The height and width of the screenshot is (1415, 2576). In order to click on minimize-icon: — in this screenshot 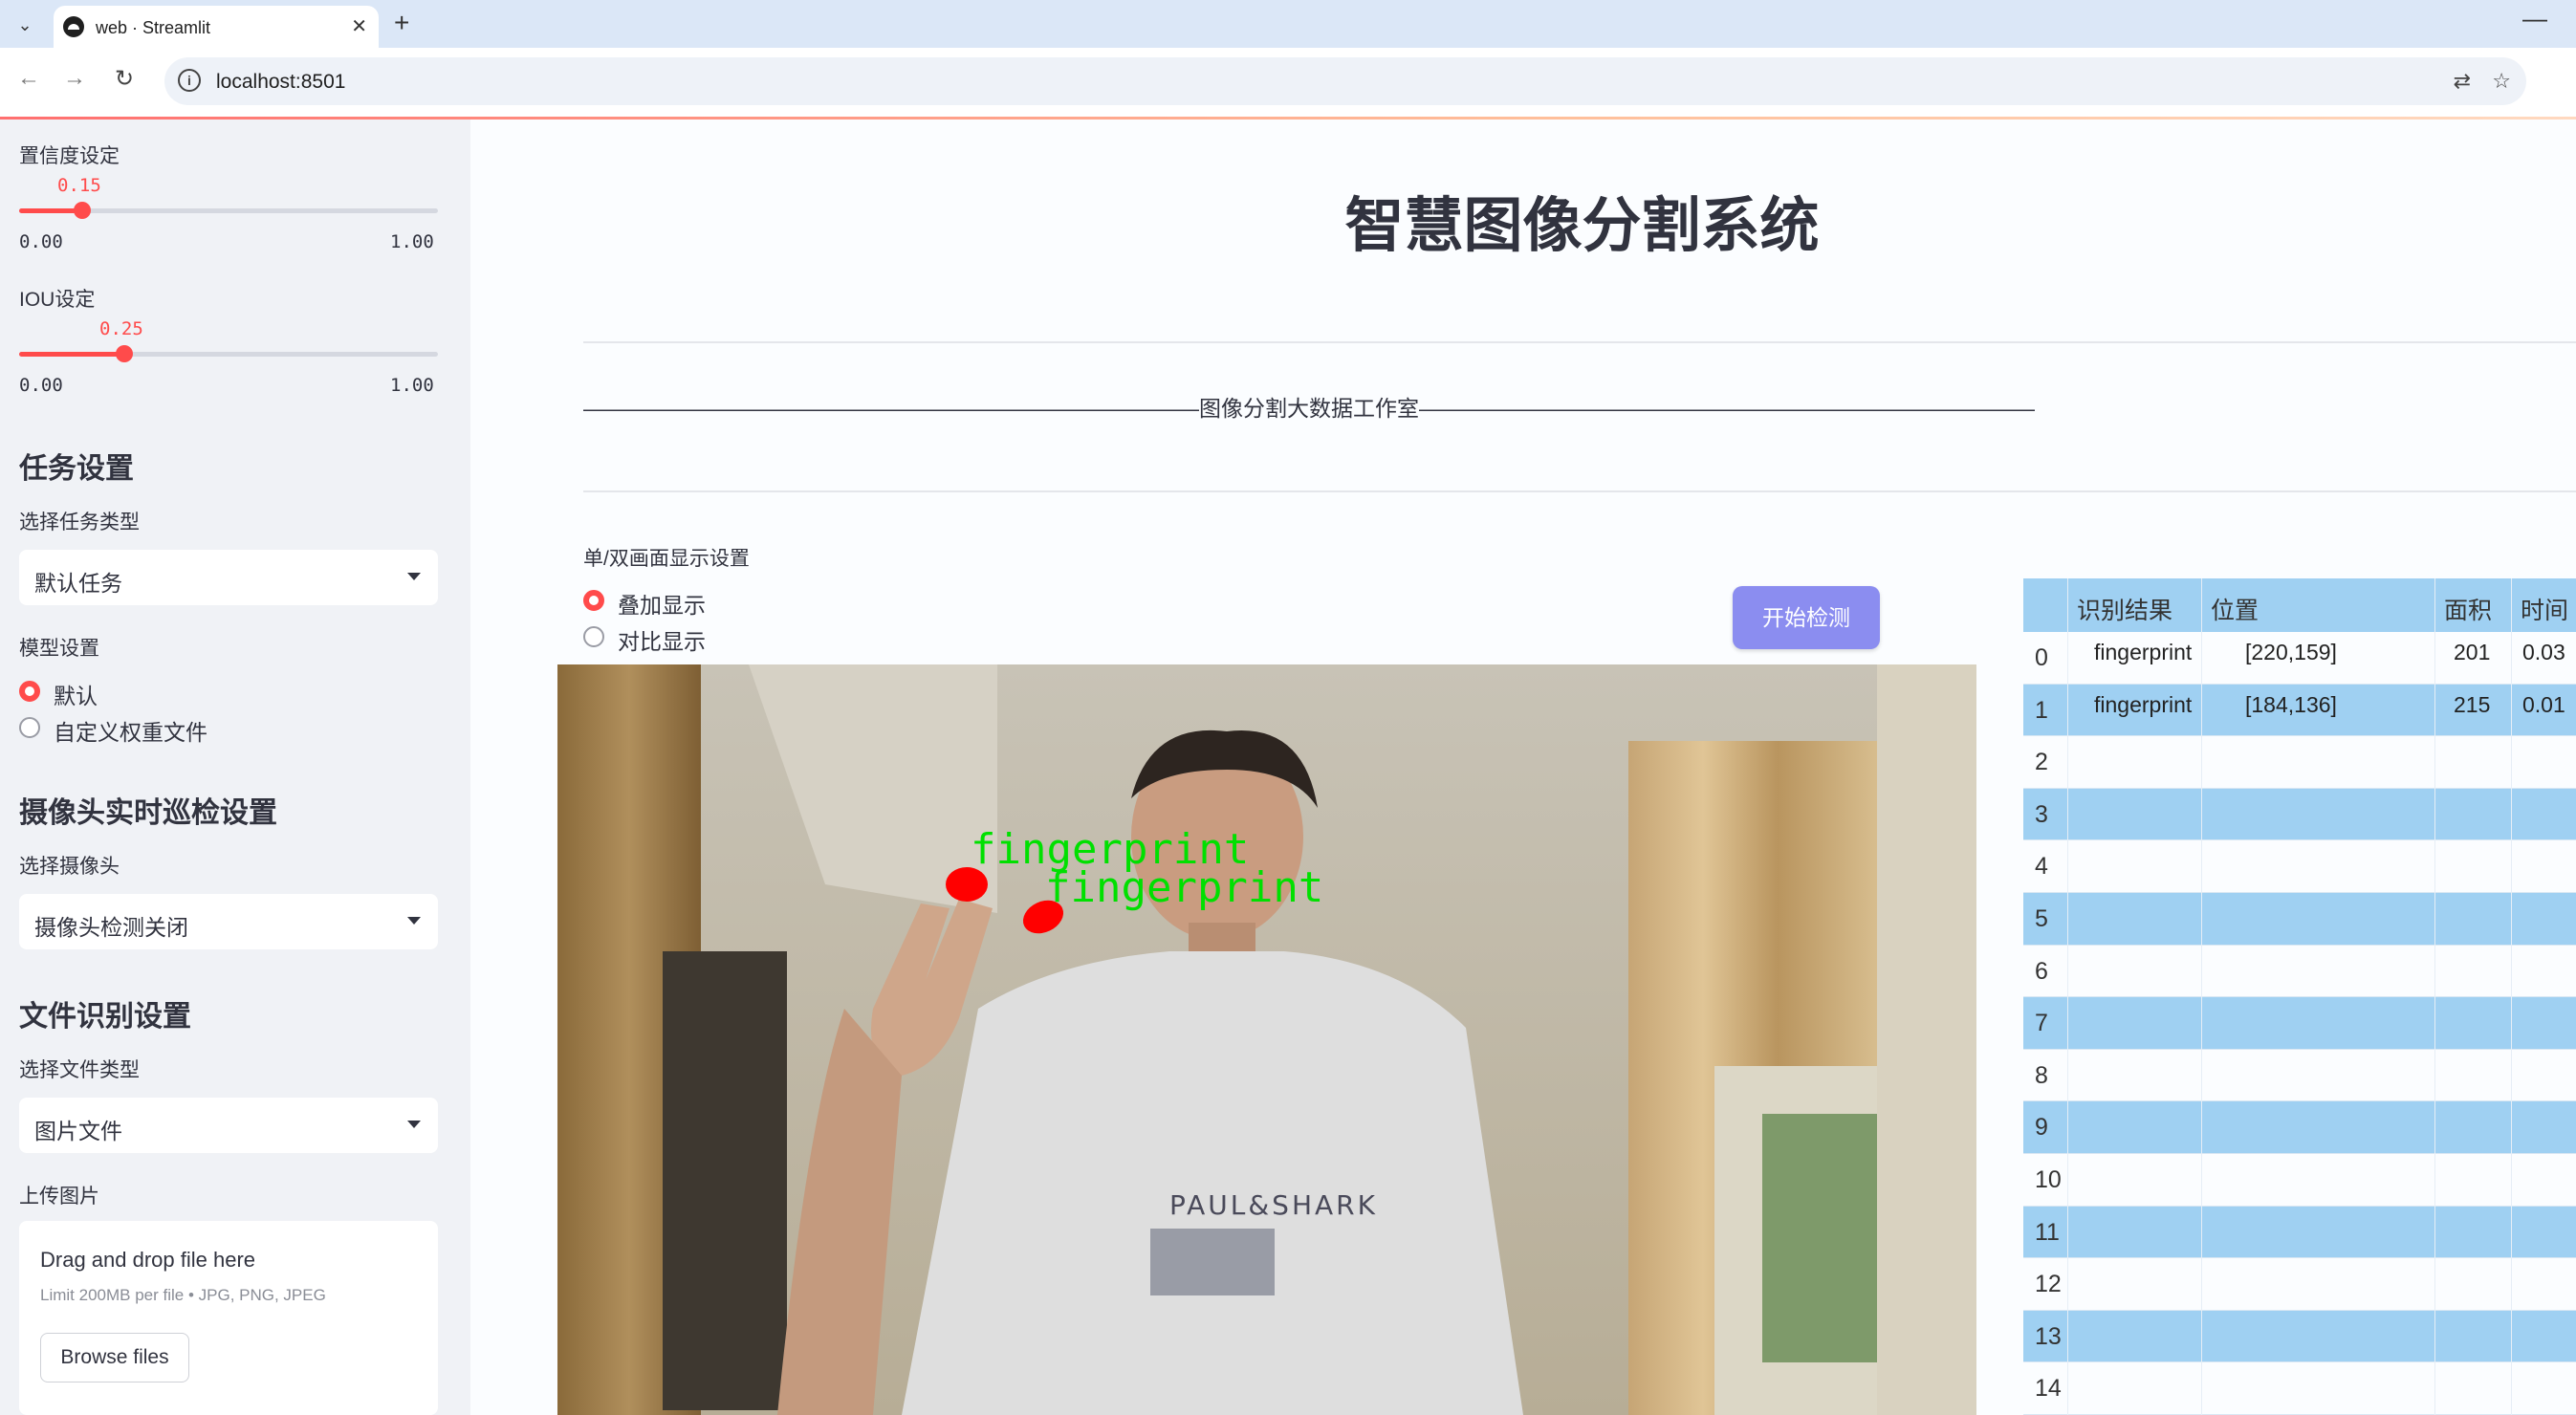, I will do `click(2534, 18)`.